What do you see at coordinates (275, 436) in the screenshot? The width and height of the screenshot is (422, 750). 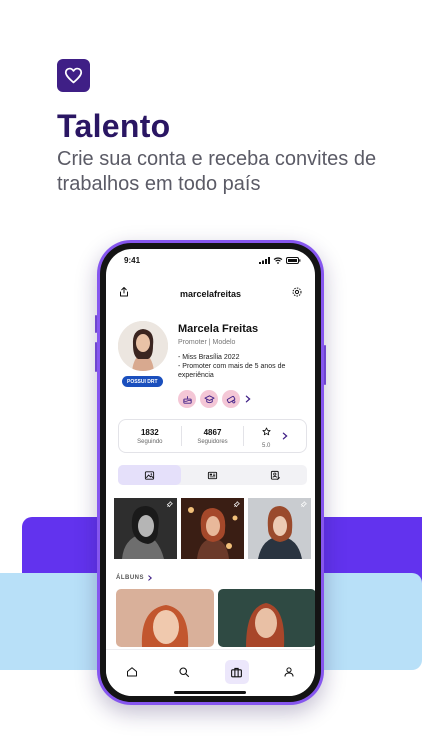 I see `stat-rating: 5.0` at bounding box center [275, 436].